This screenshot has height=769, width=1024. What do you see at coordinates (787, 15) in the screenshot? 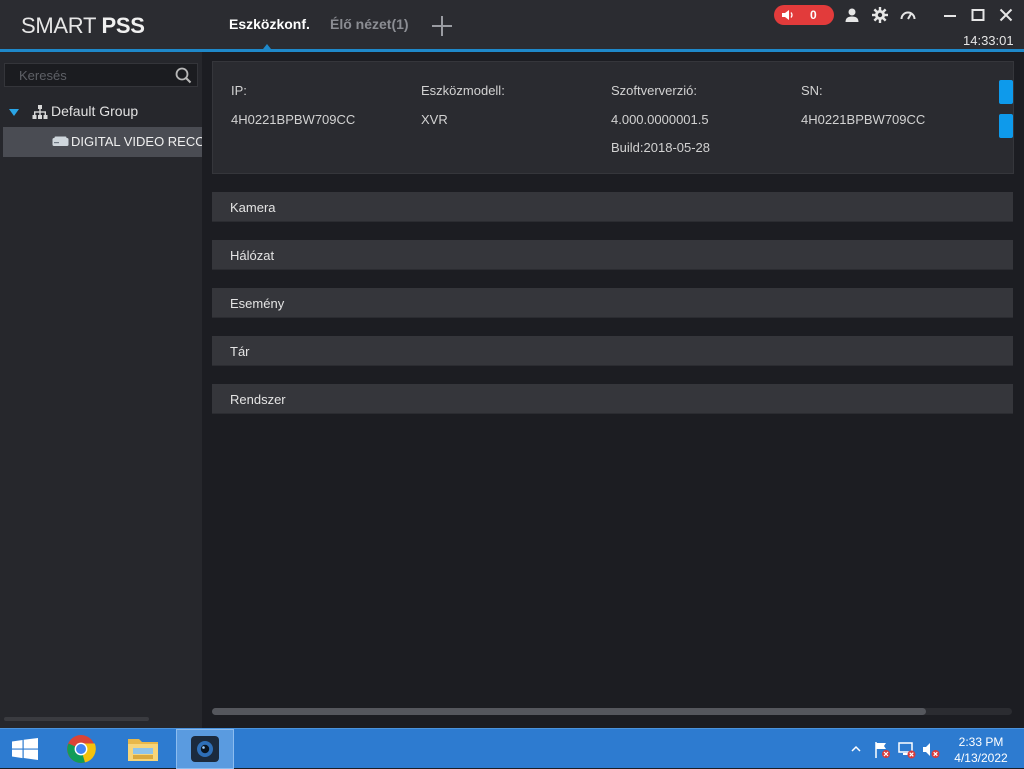
I see `speaker-icon` at bounding box center [787, 15].